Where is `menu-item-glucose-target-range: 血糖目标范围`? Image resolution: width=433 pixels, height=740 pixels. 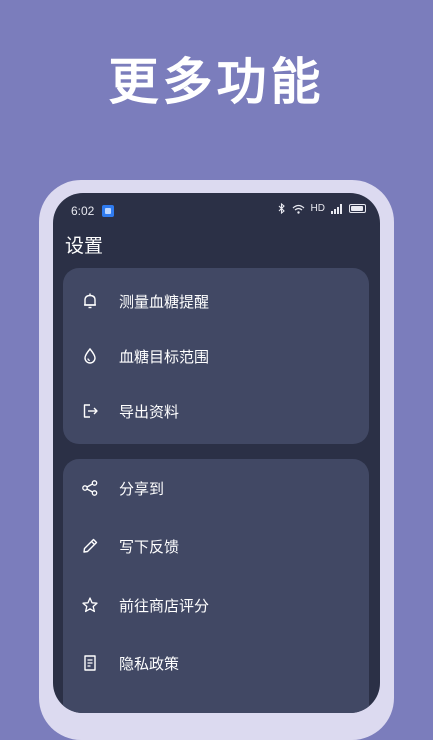
menu-item-glucose-target-range: 血糖目标范围 is located at coordinates (216, 356).